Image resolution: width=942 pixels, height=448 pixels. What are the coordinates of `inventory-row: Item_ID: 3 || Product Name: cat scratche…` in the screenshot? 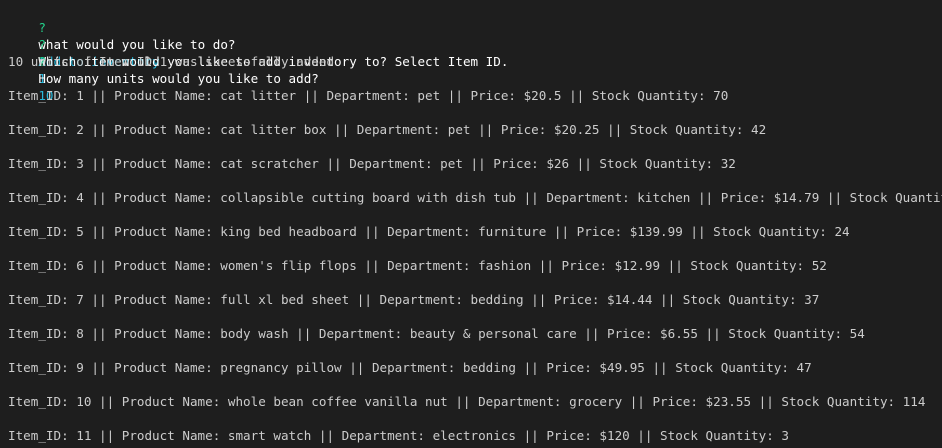 It's located at (372, 163).